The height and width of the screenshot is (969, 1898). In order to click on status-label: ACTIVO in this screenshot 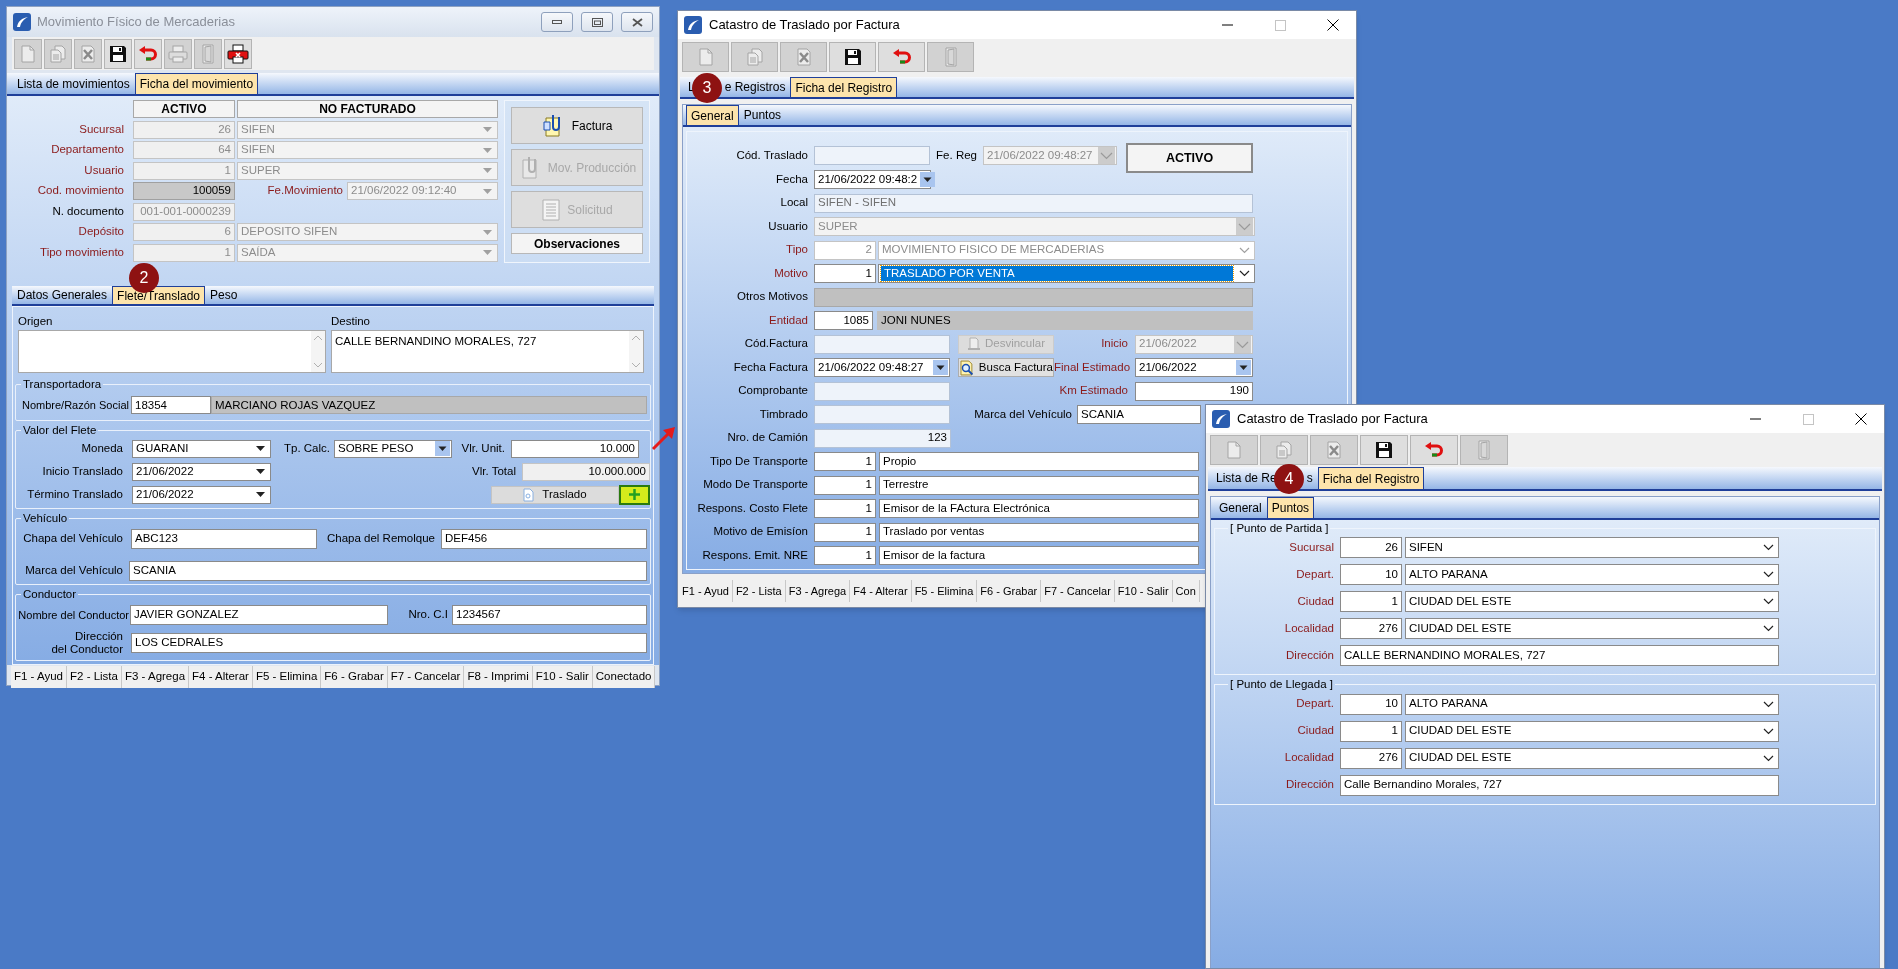, I will do `click(1189, 158)`.